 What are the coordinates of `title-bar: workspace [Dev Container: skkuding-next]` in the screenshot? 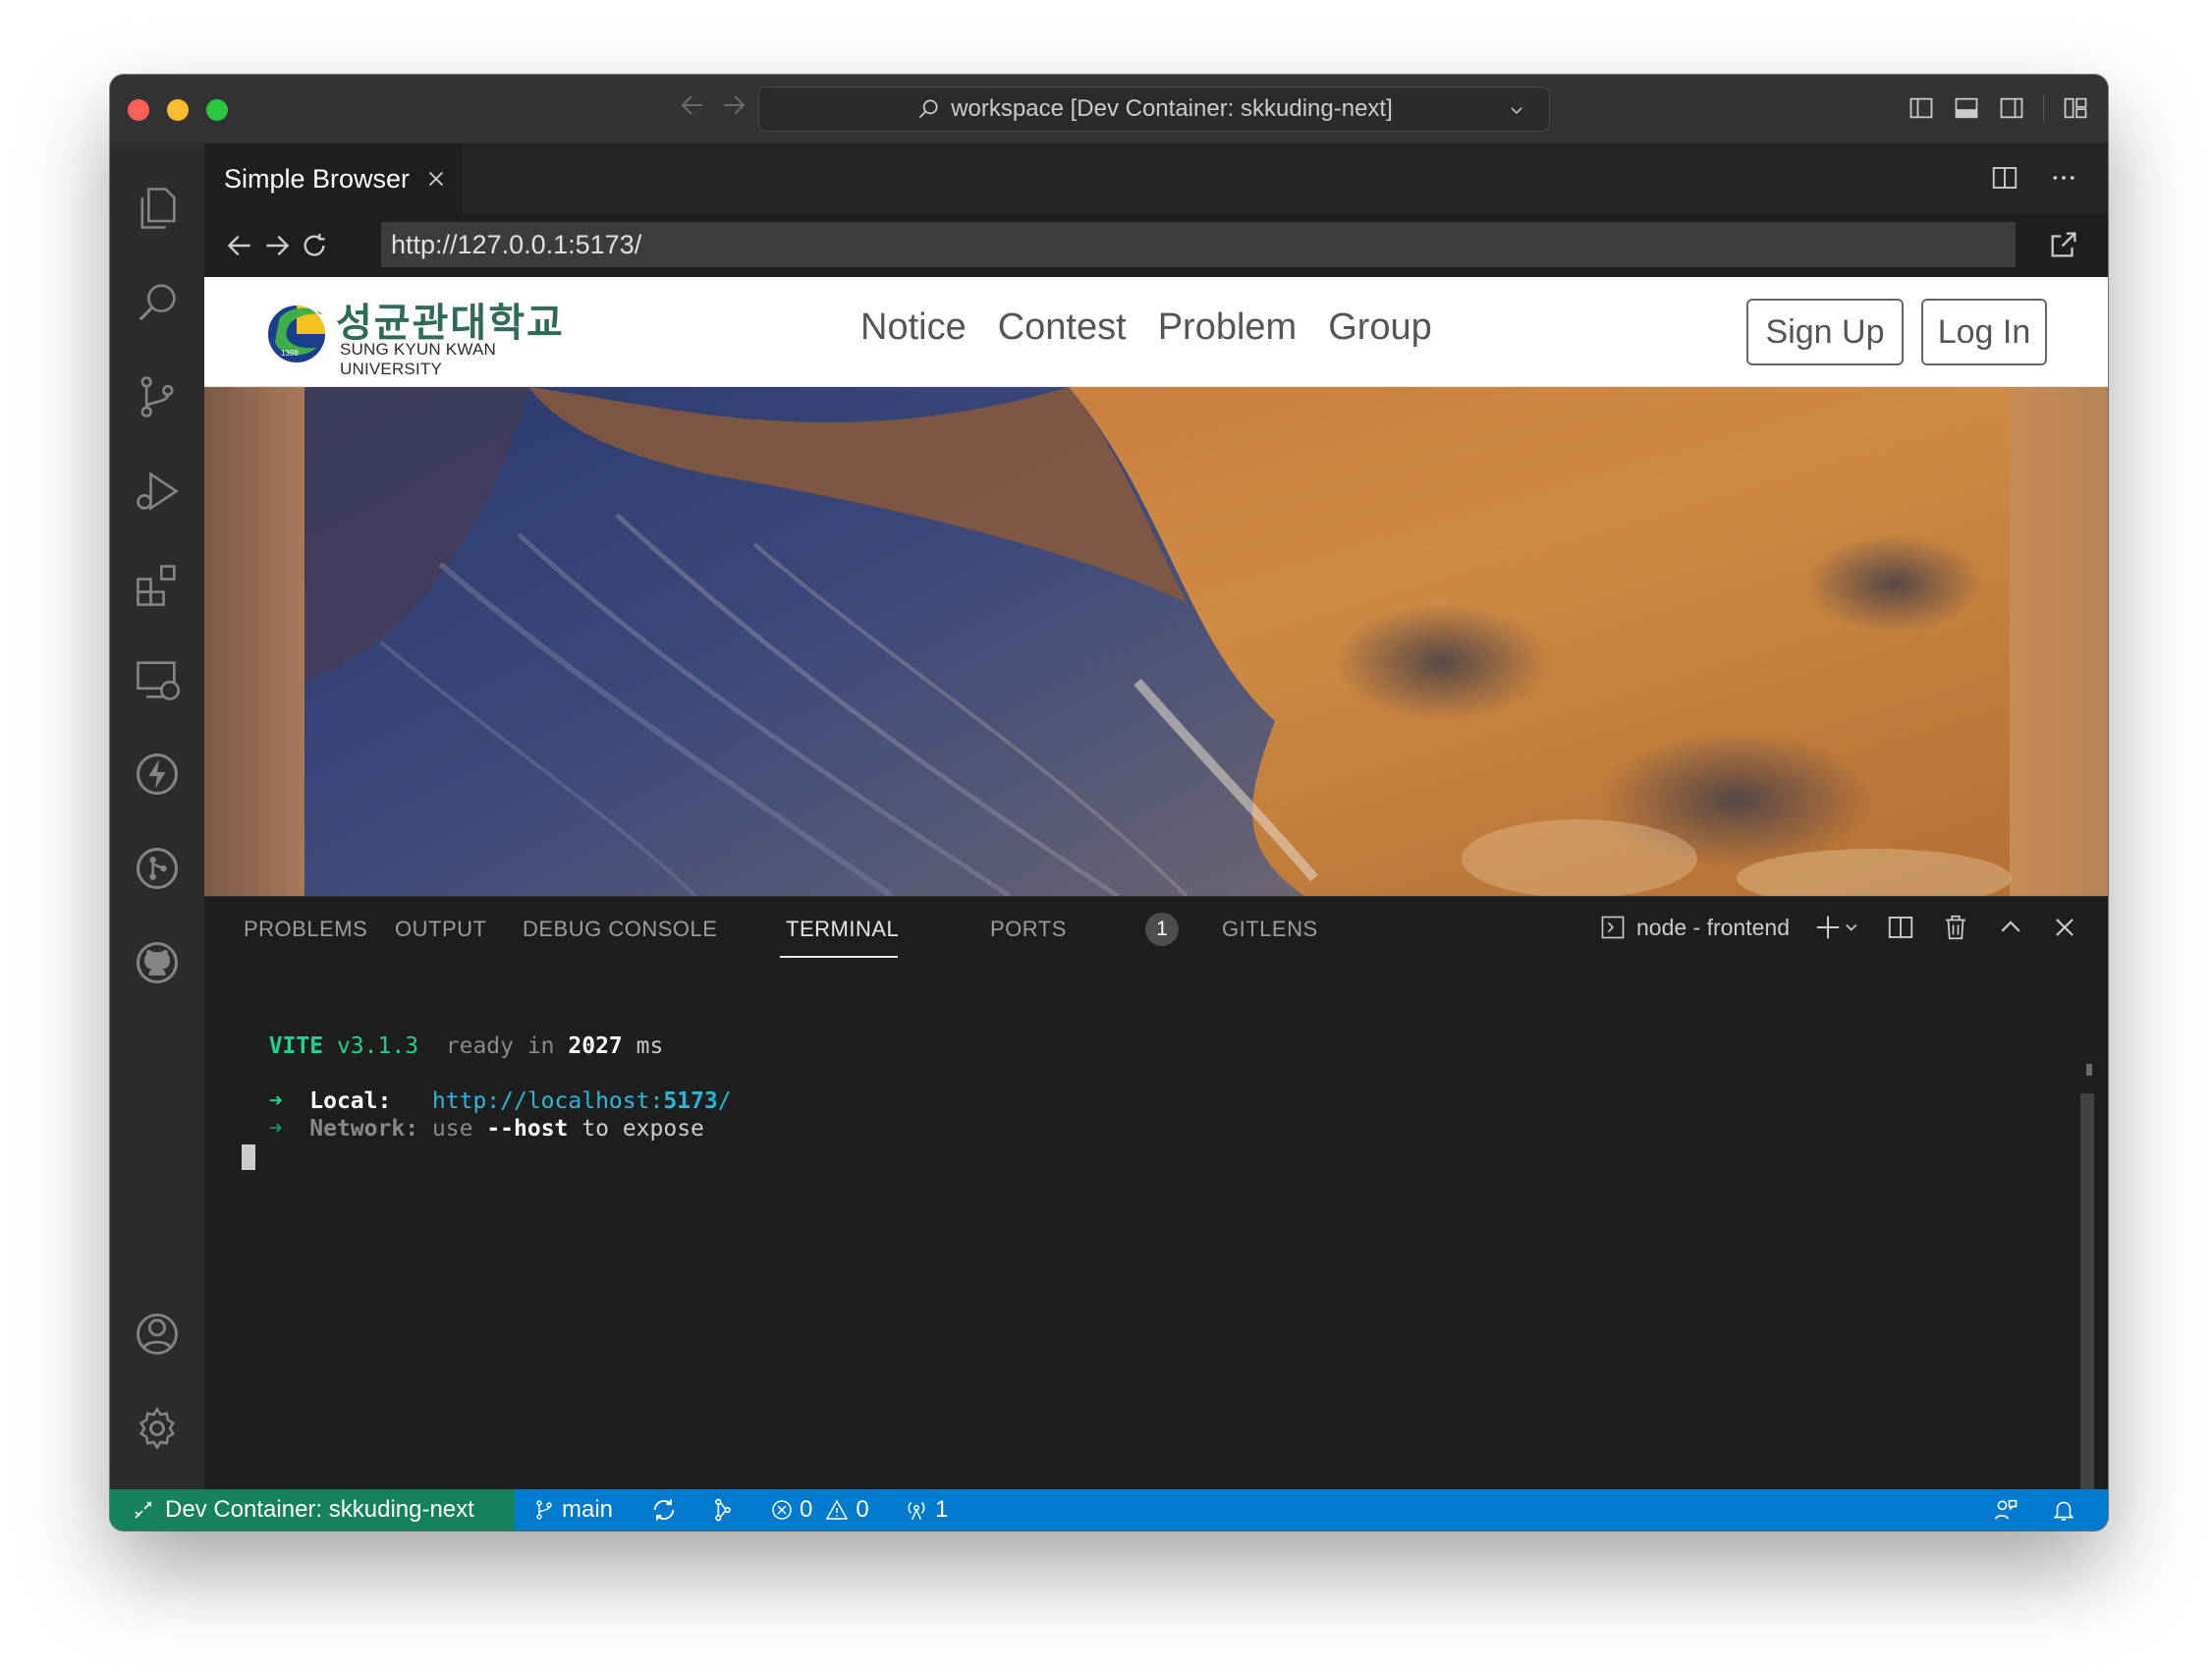 It's located at (1109, 109).